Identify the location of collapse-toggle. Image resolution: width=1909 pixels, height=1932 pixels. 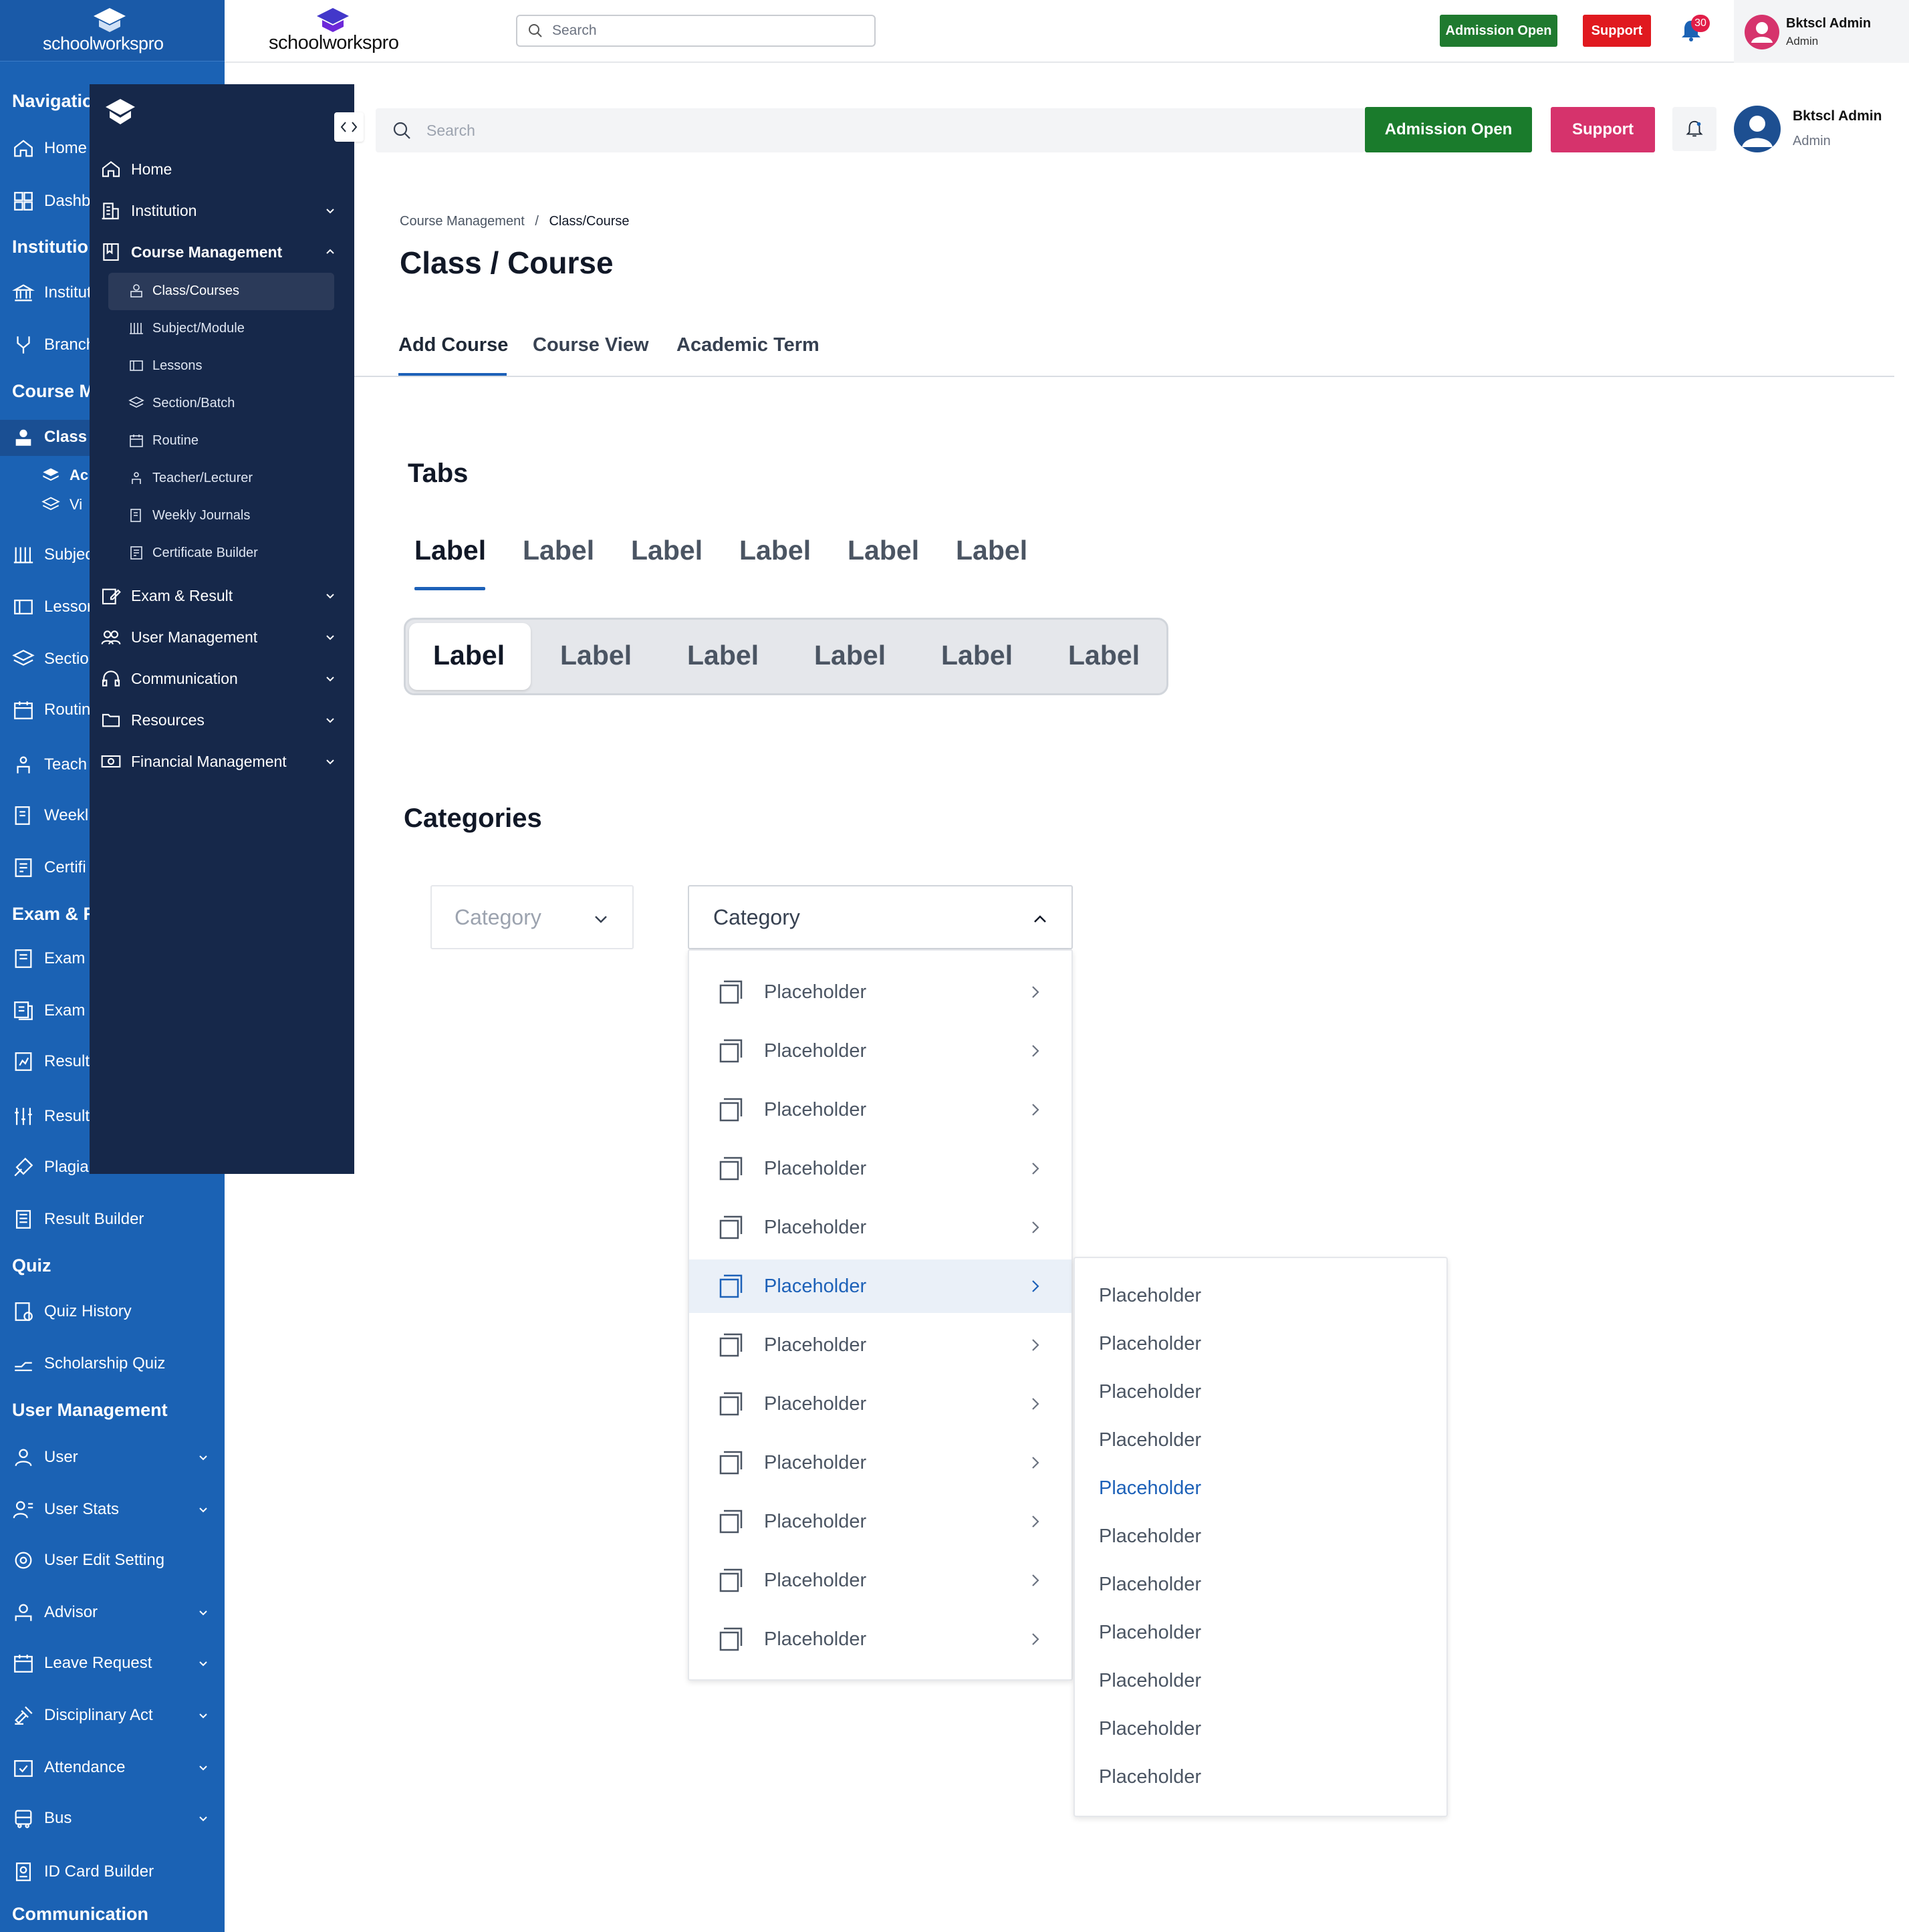
(349, 127).